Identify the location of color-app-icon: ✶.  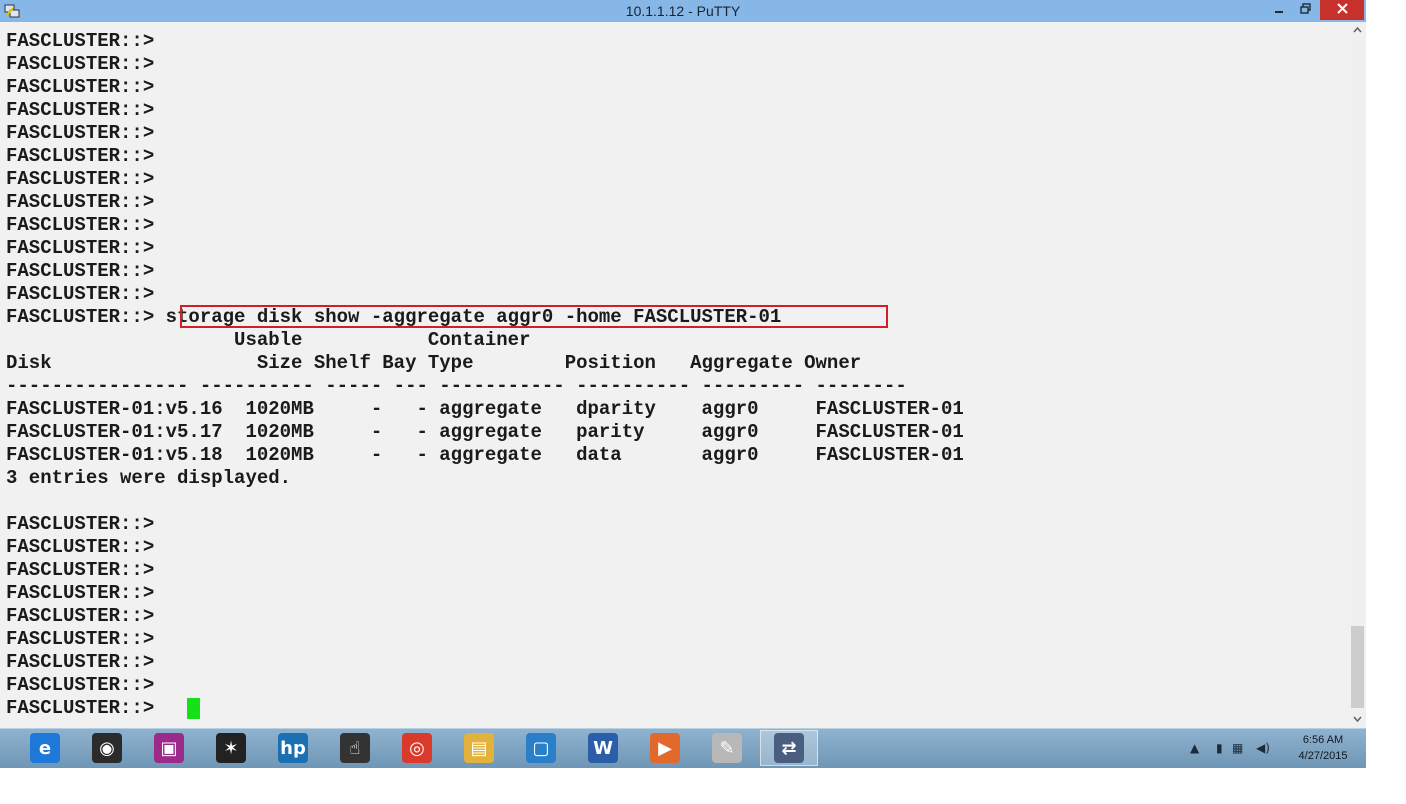
(231, 748).